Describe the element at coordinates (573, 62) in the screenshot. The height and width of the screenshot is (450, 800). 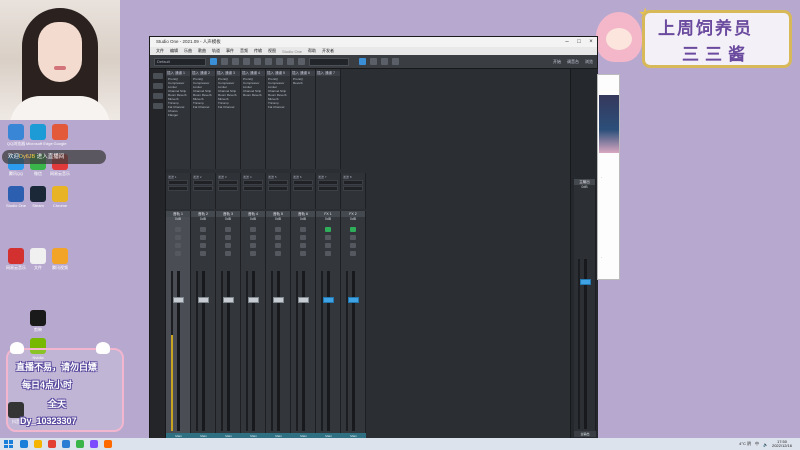
I see `toolbar-mixer: 调音台` at that location.